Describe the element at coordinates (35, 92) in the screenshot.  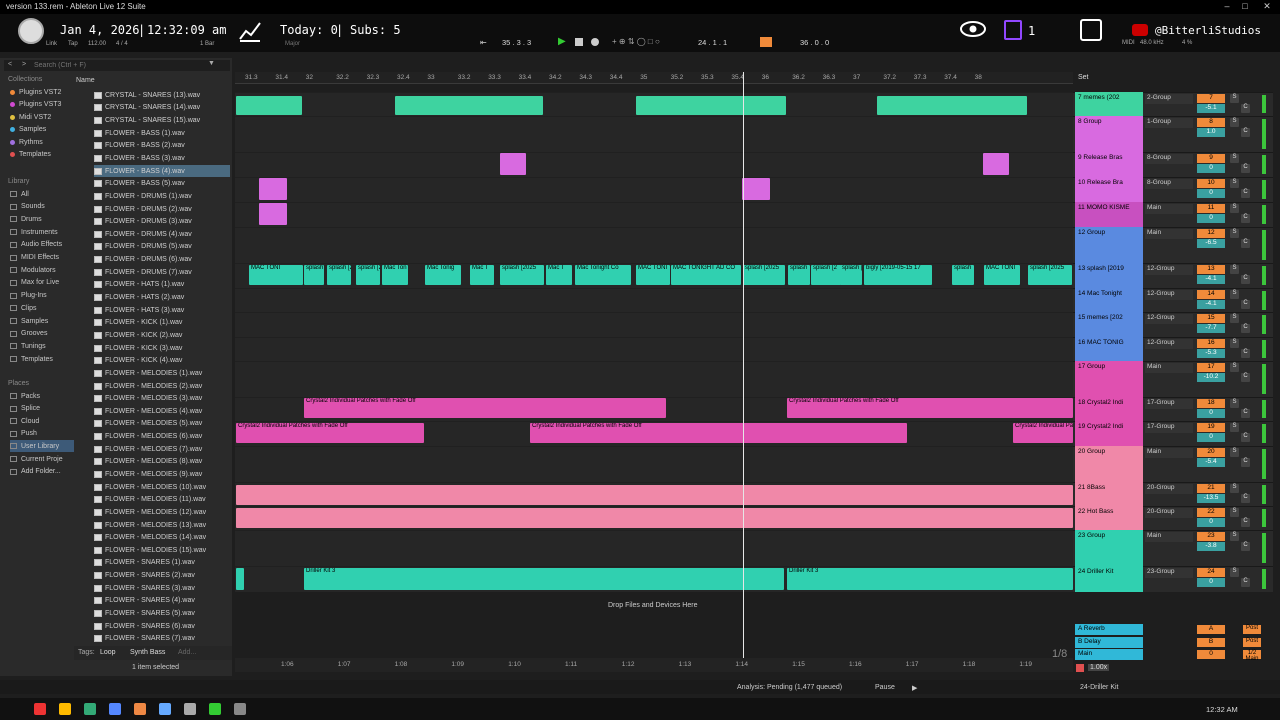
I see `collection-item: Plugins VST2` at that location.